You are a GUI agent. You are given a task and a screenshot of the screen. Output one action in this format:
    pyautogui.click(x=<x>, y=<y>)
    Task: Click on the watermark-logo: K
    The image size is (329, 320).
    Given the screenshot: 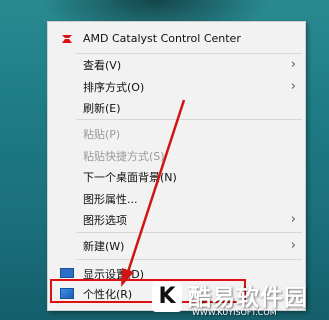 What is the action you would take?
    pyautogui.click(x=167, y=297)
    